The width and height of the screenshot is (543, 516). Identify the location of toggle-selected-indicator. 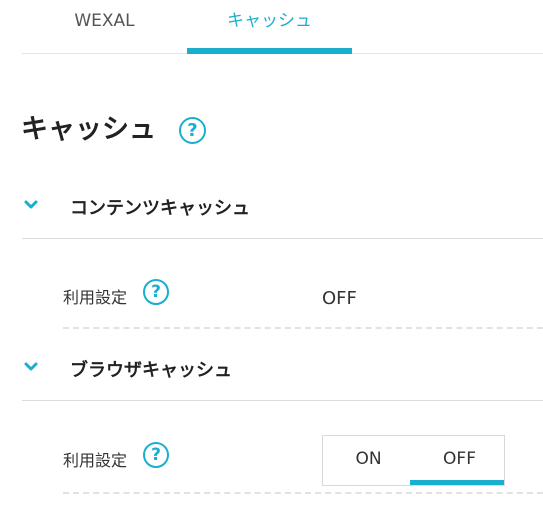
(457, 482).